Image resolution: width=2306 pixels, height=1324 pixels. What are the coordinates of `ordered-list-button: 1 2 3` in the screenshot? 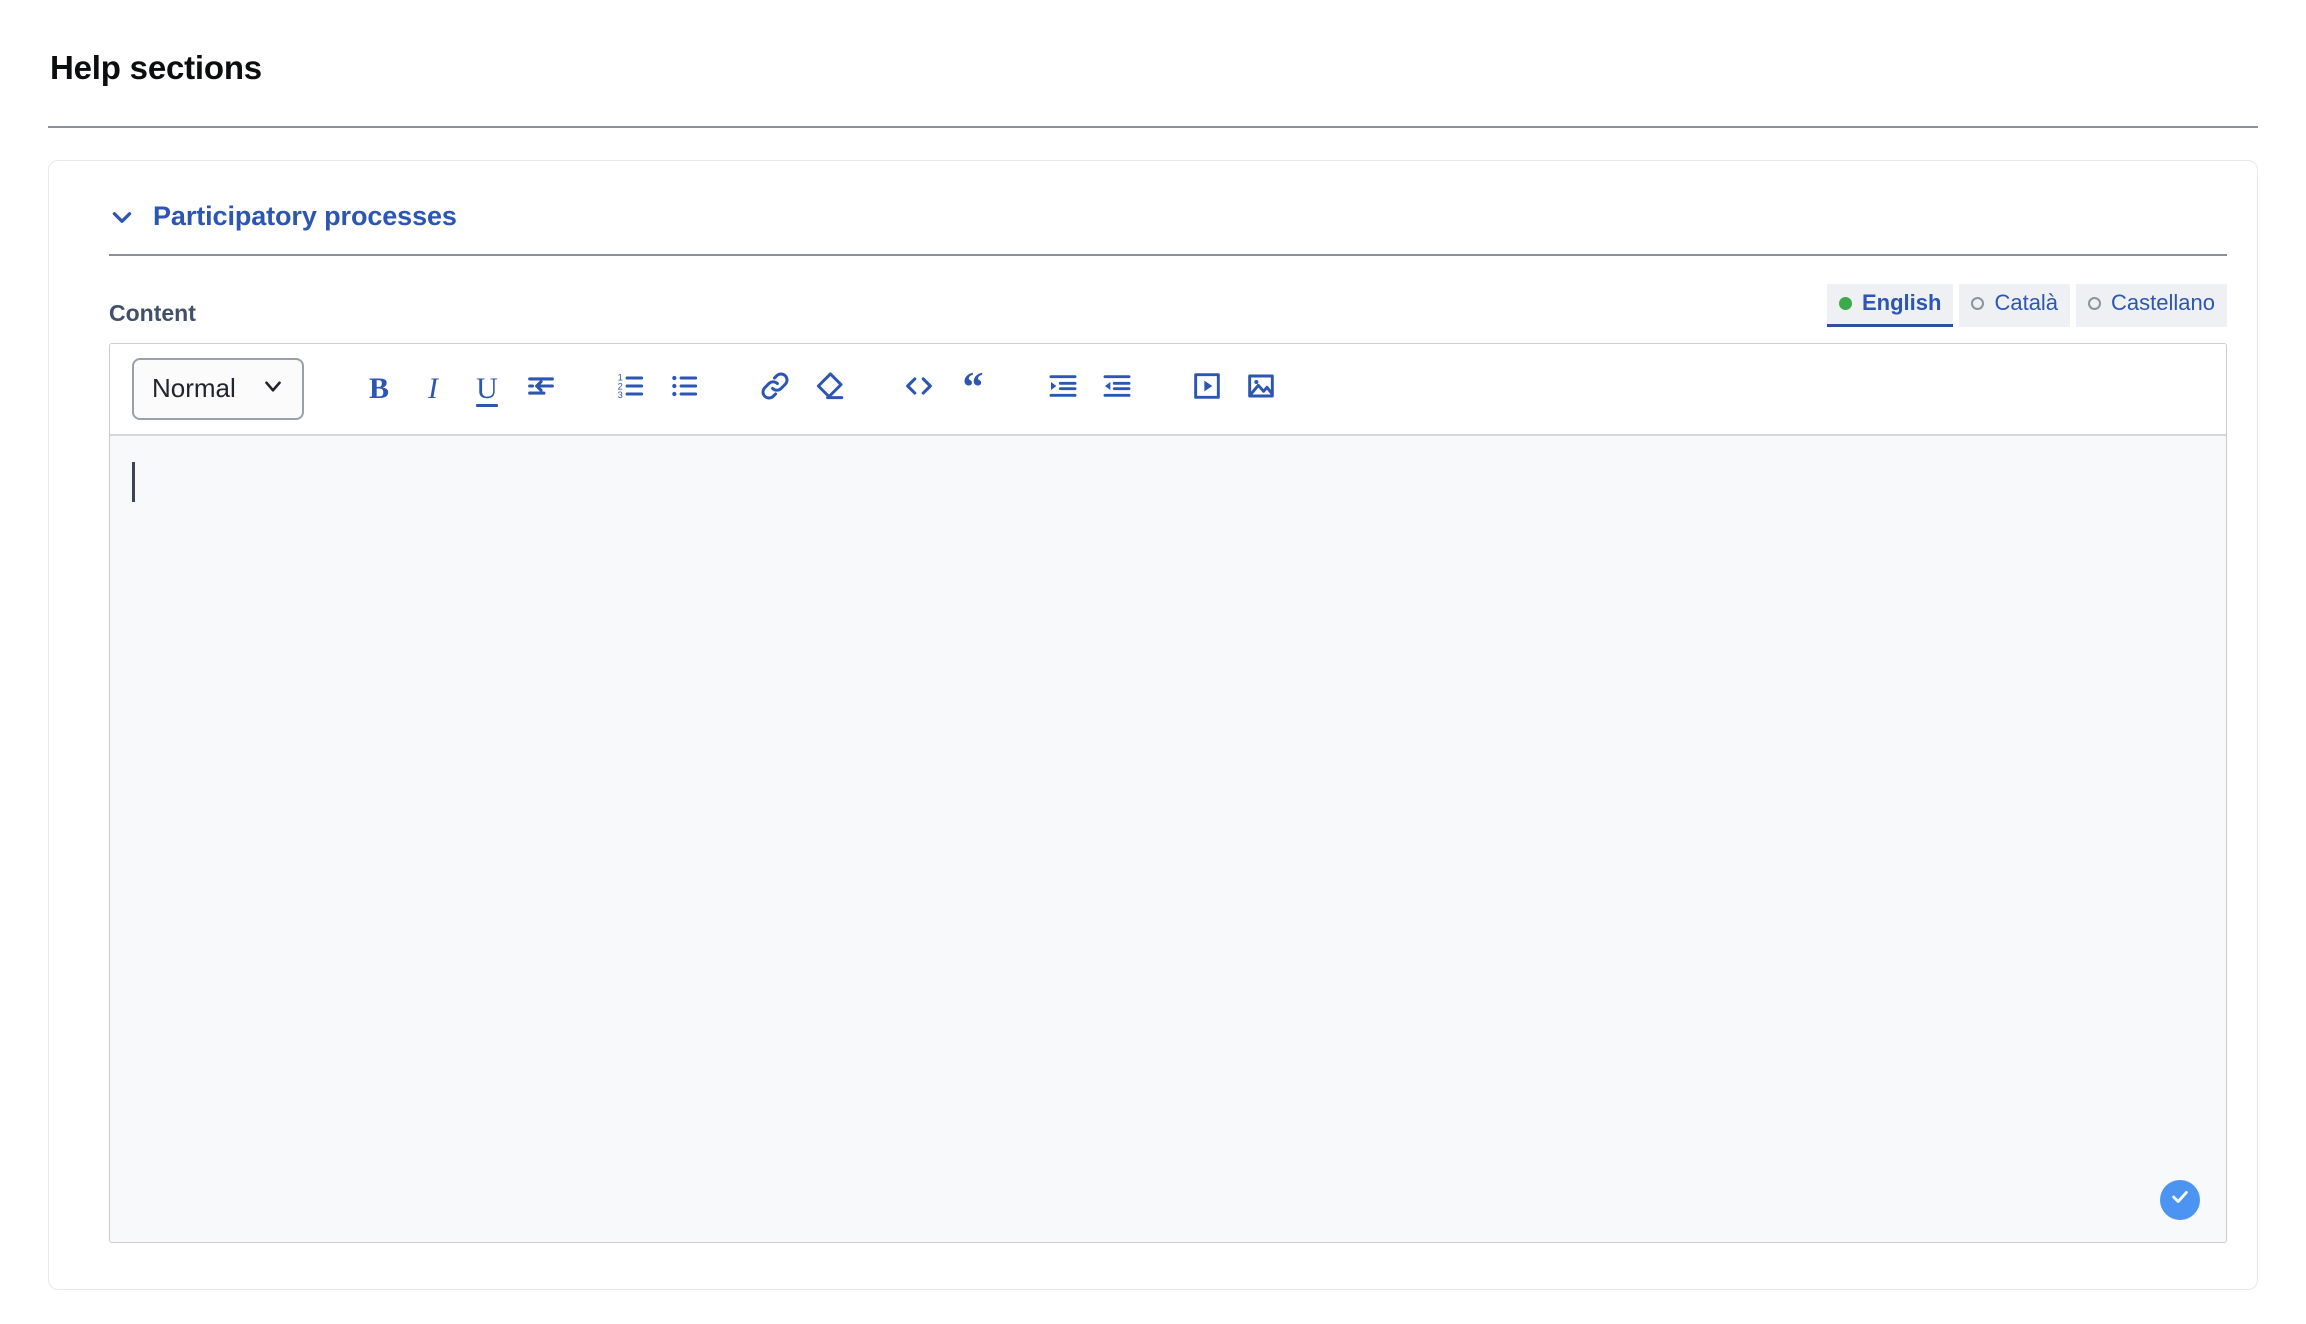 It's located at (631, 389).